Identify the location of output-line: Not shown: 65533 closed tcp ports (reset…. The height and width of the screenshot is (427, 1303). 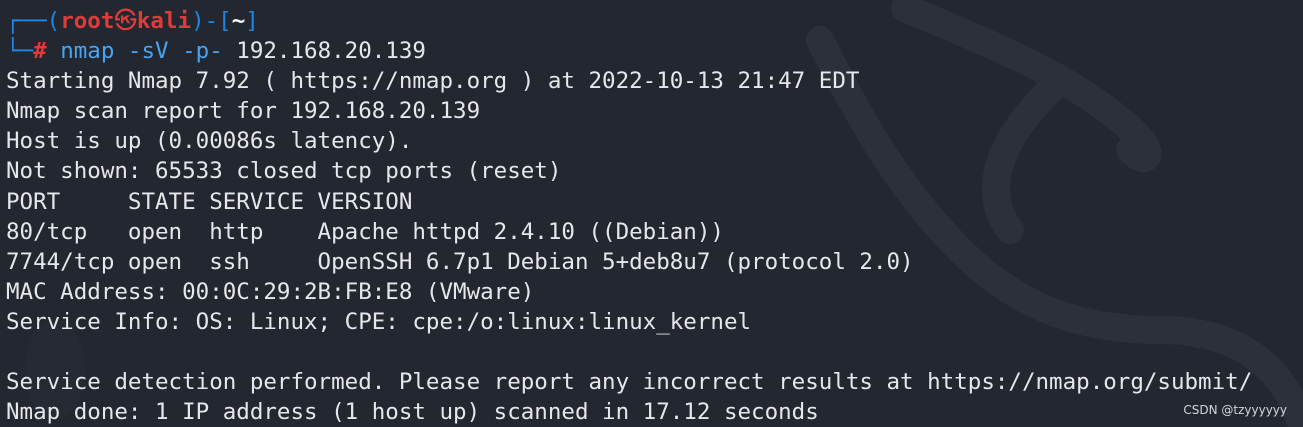
(284, 171).